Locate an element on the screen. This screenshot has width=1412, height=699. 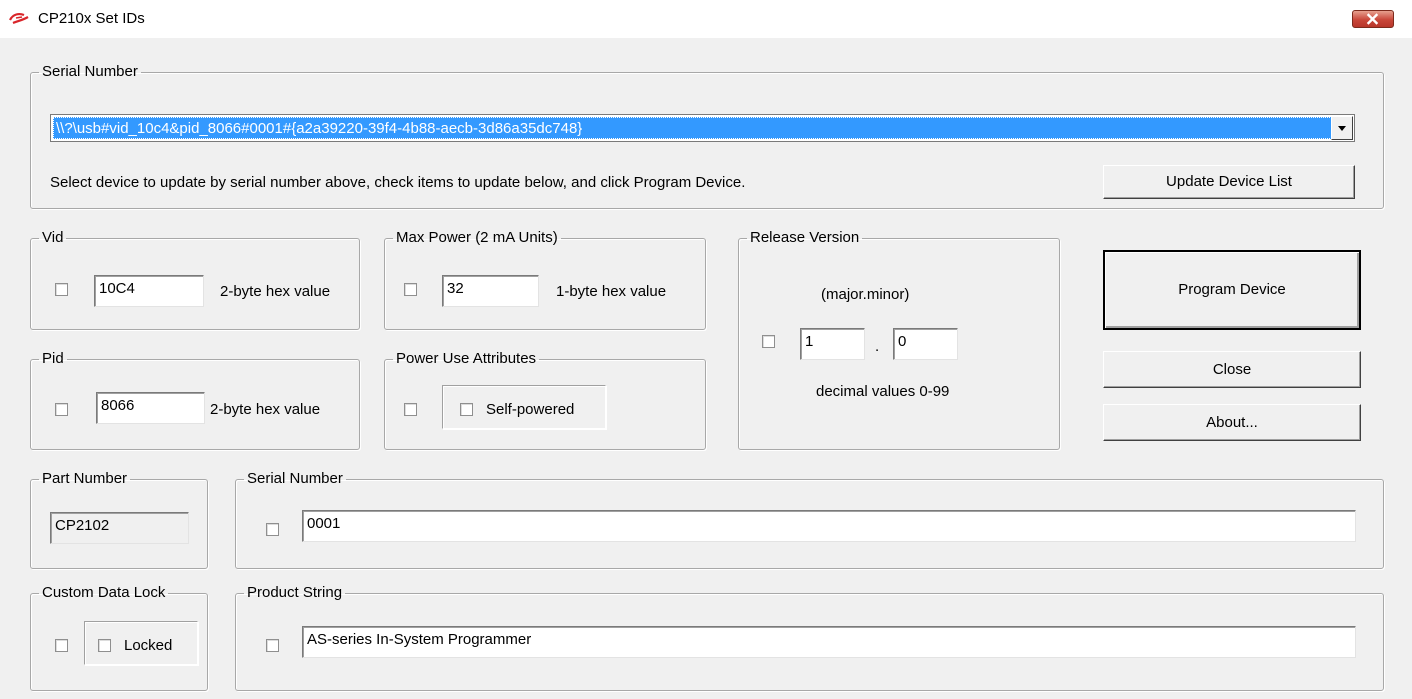
release-major-input: 1 is located at coordinates (832, 344).